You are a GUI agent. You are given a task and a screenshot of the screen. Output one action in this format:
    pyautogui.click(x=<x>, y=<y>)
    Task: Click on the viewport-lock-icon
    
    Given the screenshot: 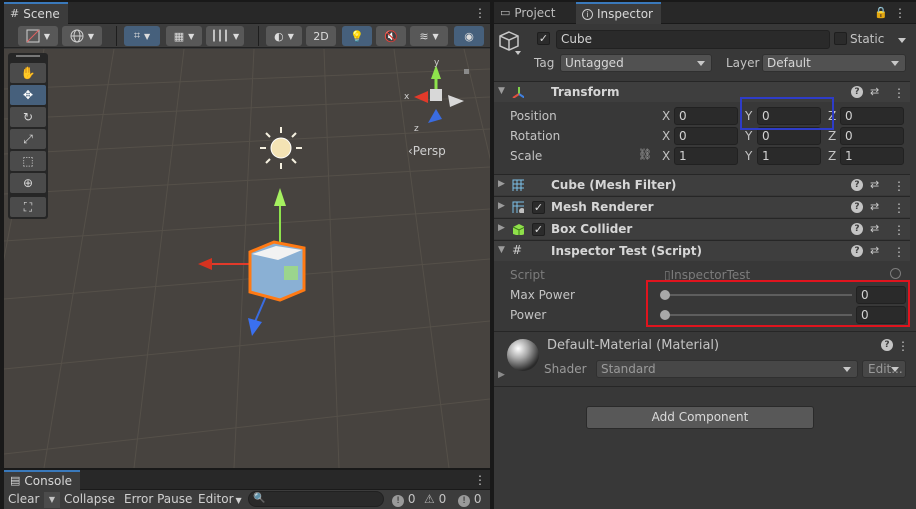 What is the action you would take?
    pyautogui.click(x=466, y=71)
    